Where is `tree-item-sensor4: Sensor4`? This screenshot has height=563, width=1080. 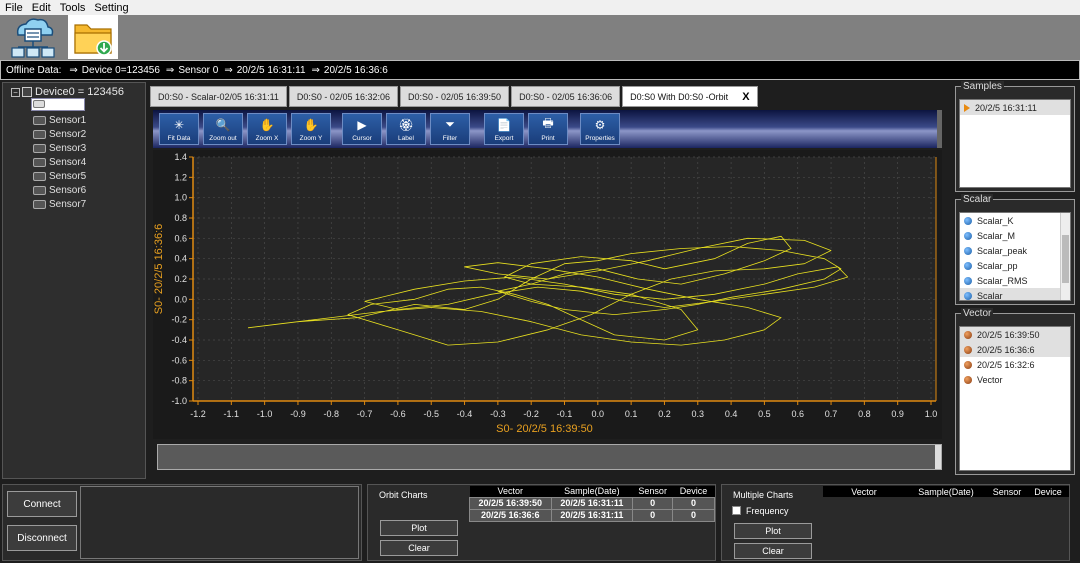 tree-item-sensor4: Sensor4 is located at coordinates (59, 162).